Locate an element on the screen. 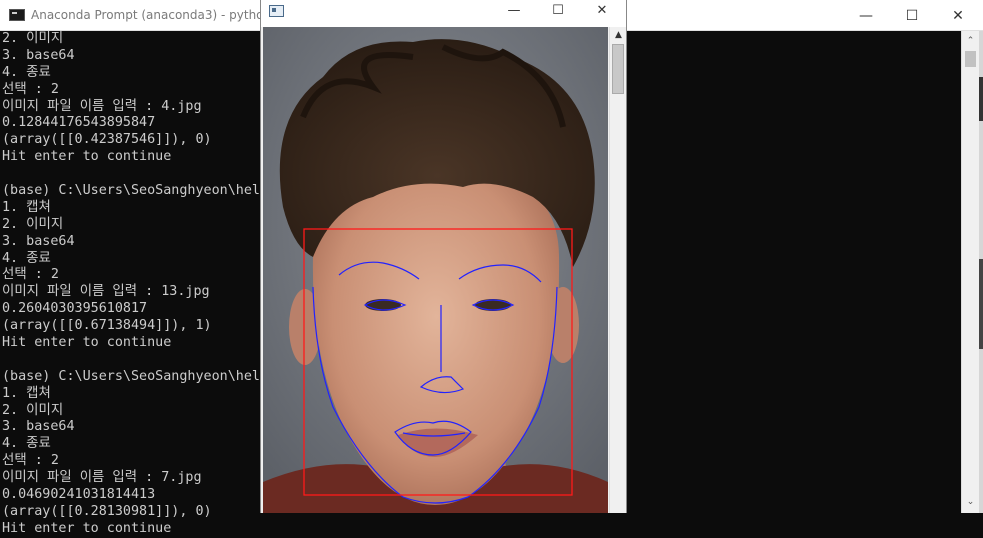  close-button-right: ✕ is located at coordinates (958, 15).